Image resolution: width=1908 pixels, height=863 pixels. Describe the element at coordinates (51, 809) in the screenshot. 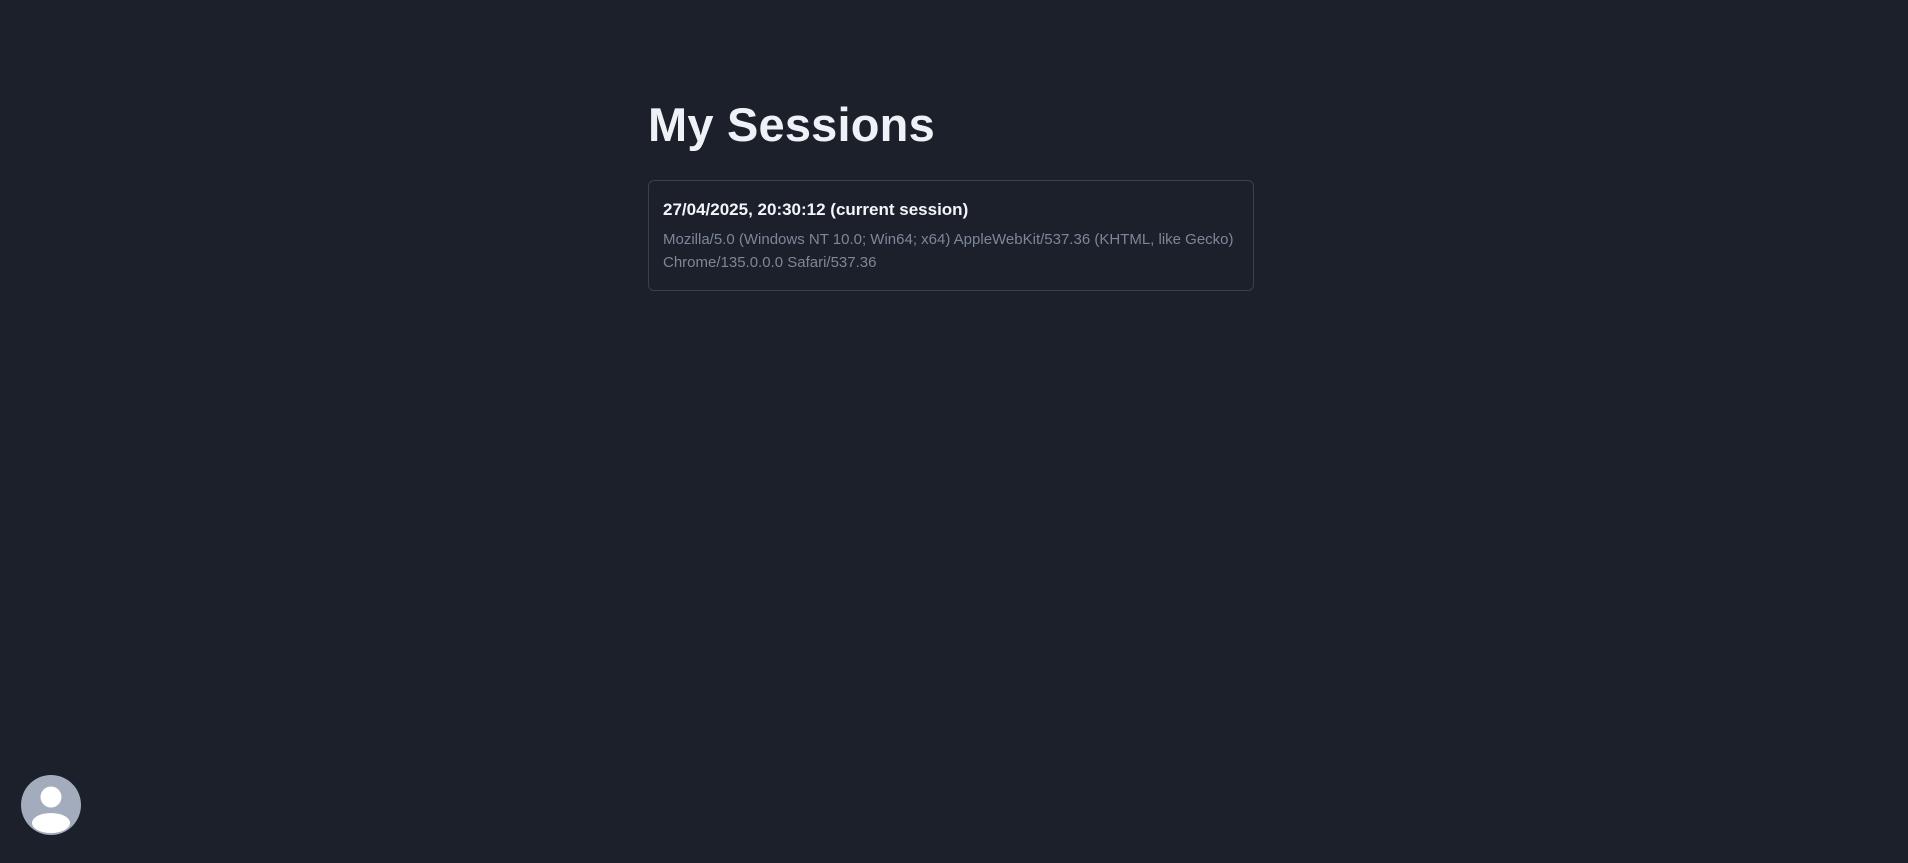

I see `user-icon` at that location.